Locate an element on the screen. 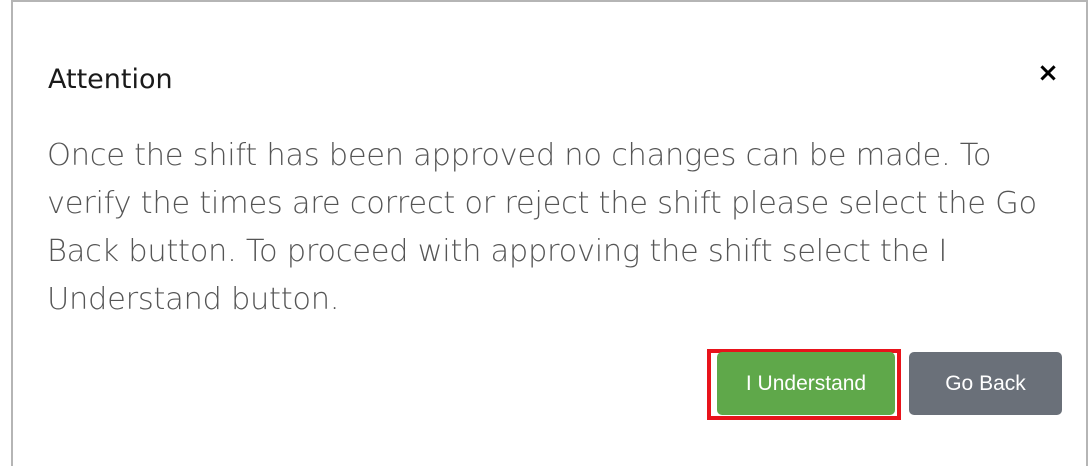 The width and height of the screenshot is (1090, 466). go-back-button: Go Back is located at coordinates (985, 383).